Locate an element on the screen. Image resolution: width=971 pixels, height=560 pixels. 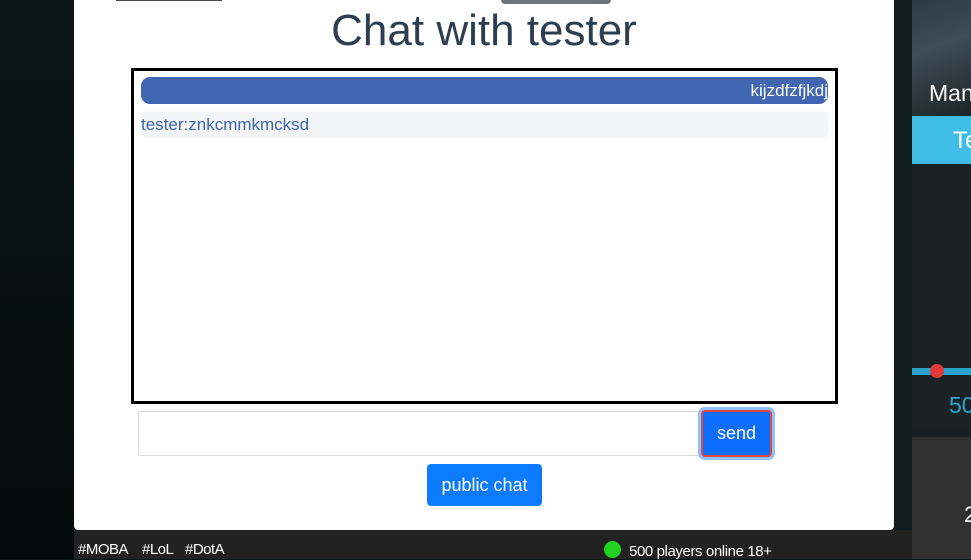
chat-message-own-text: kijzdfzfjkdj is located at coordinates (789, 90).